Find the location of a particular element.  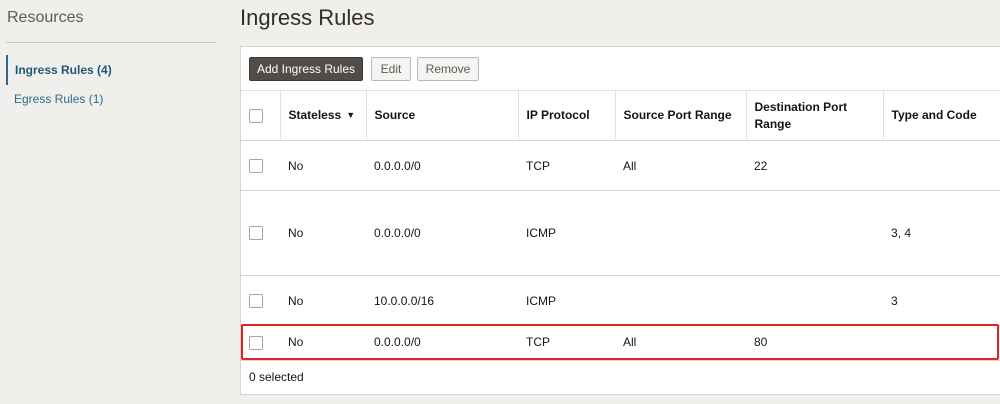

table-row: No 0.0.0.0/0 TCP All 80 is located at coordinates (620, 342).